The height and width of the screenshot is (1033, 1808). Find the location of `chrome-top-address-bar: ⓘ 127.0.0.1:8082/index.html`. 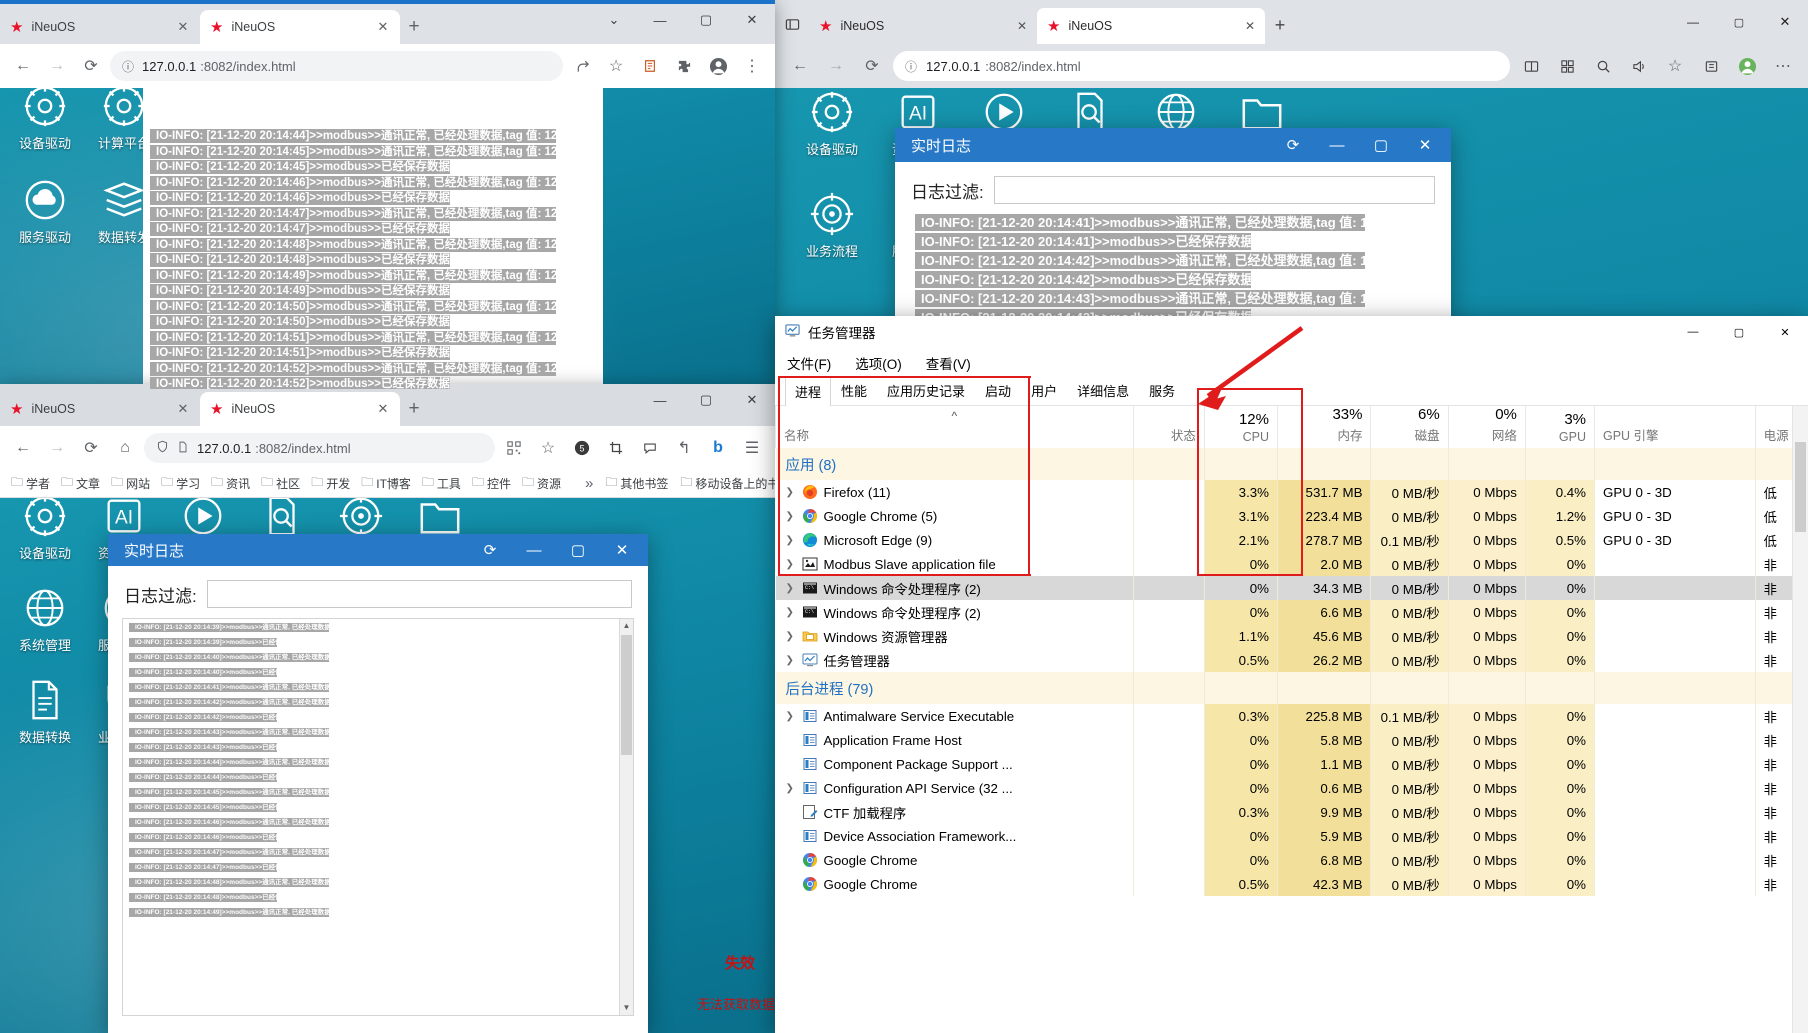

chrome-top-address-bar: ⓘ 127.0.0.1:8082/index.html is located at coordinates (336, 66).